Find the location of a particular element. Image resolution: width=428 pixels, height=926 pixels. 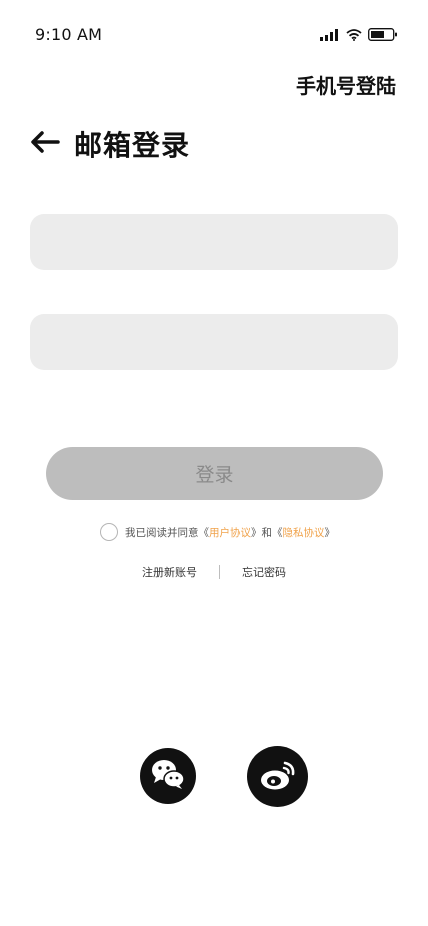

social-login is located at coordinates (214, 777).